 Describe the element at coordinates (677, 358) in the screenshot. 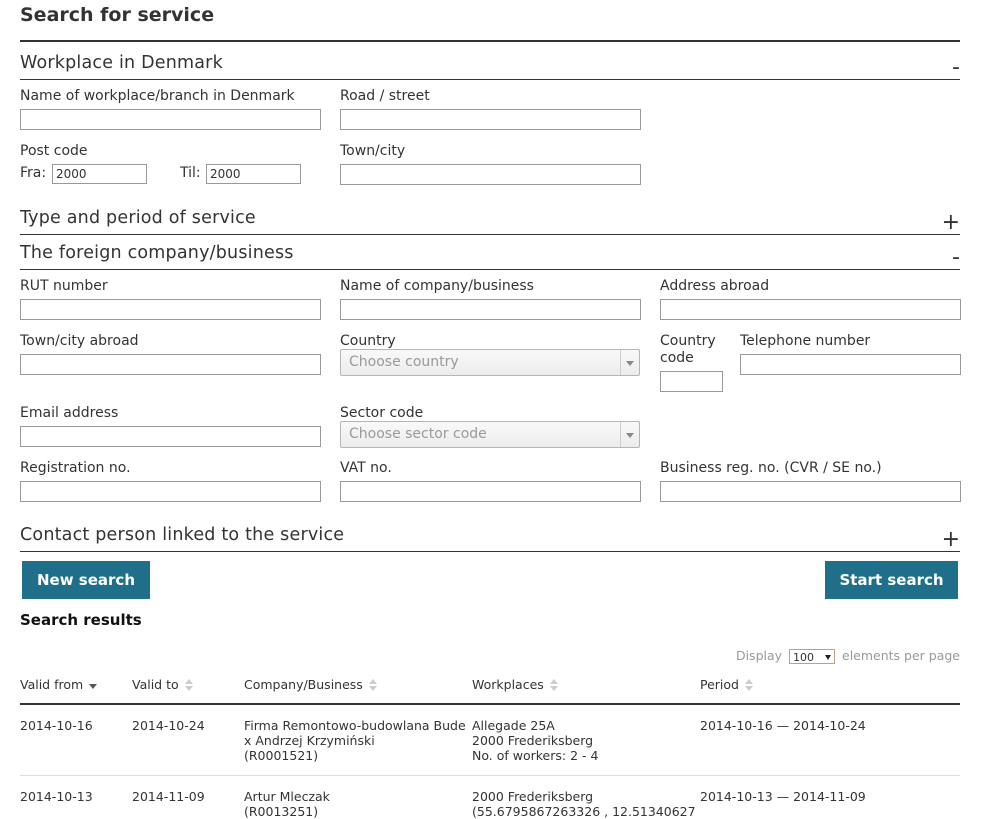

I see `country-code-label-line-2: code` at that location.